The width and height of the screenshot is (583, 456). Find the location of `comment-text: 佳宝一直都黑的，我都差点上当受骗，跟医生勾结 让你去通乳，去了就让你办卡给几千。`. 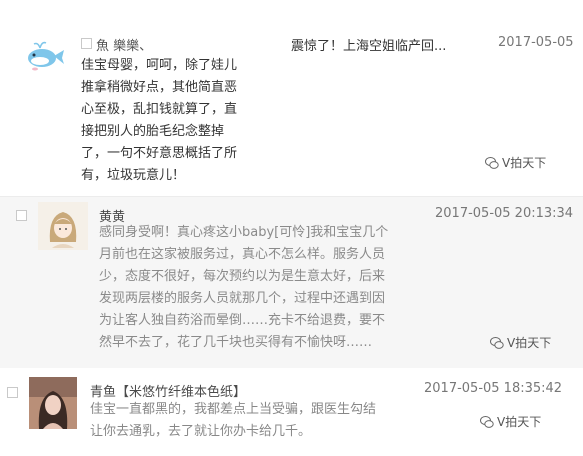

comment-text: 佳宝一直都黑的，我都差点上当受骗，跟医生勾结 让你去通乳，去了就让你办卡给几千。 is located at coordinates (255, 421).